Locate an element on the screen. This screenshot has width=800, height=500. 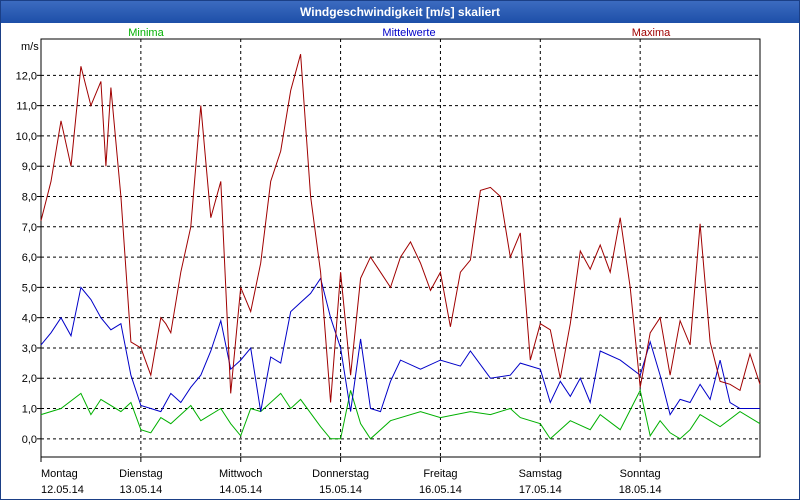
x-tick-day-label: Freitag is located at coordinates (440, 474).